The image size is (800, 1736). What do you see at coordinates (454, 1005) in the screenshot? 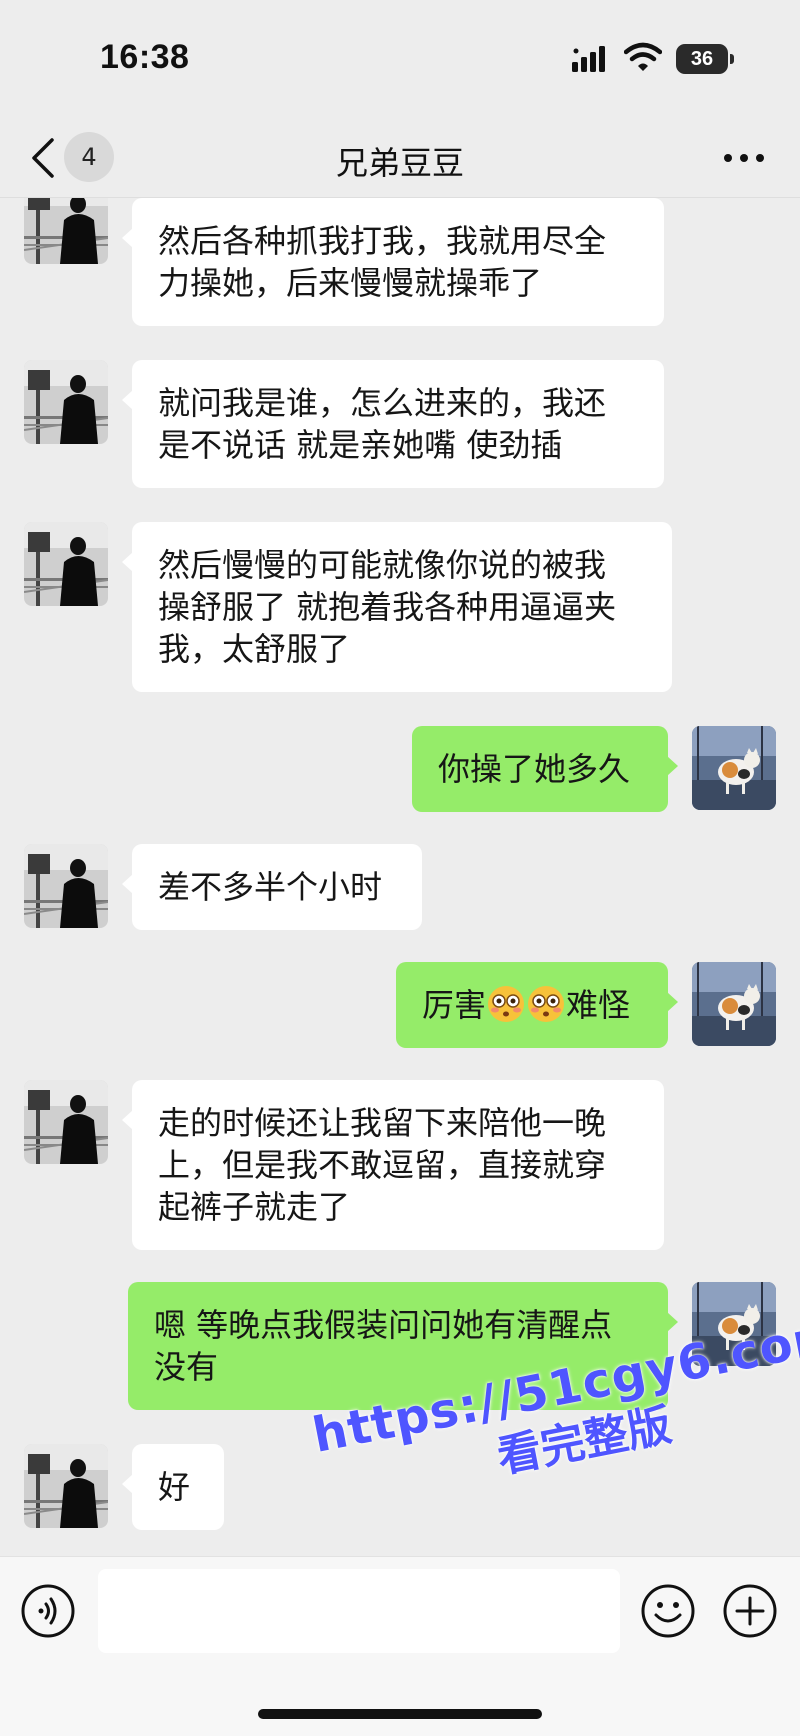
I see `message-text: 厉害` at bounding box center [454, 1005].